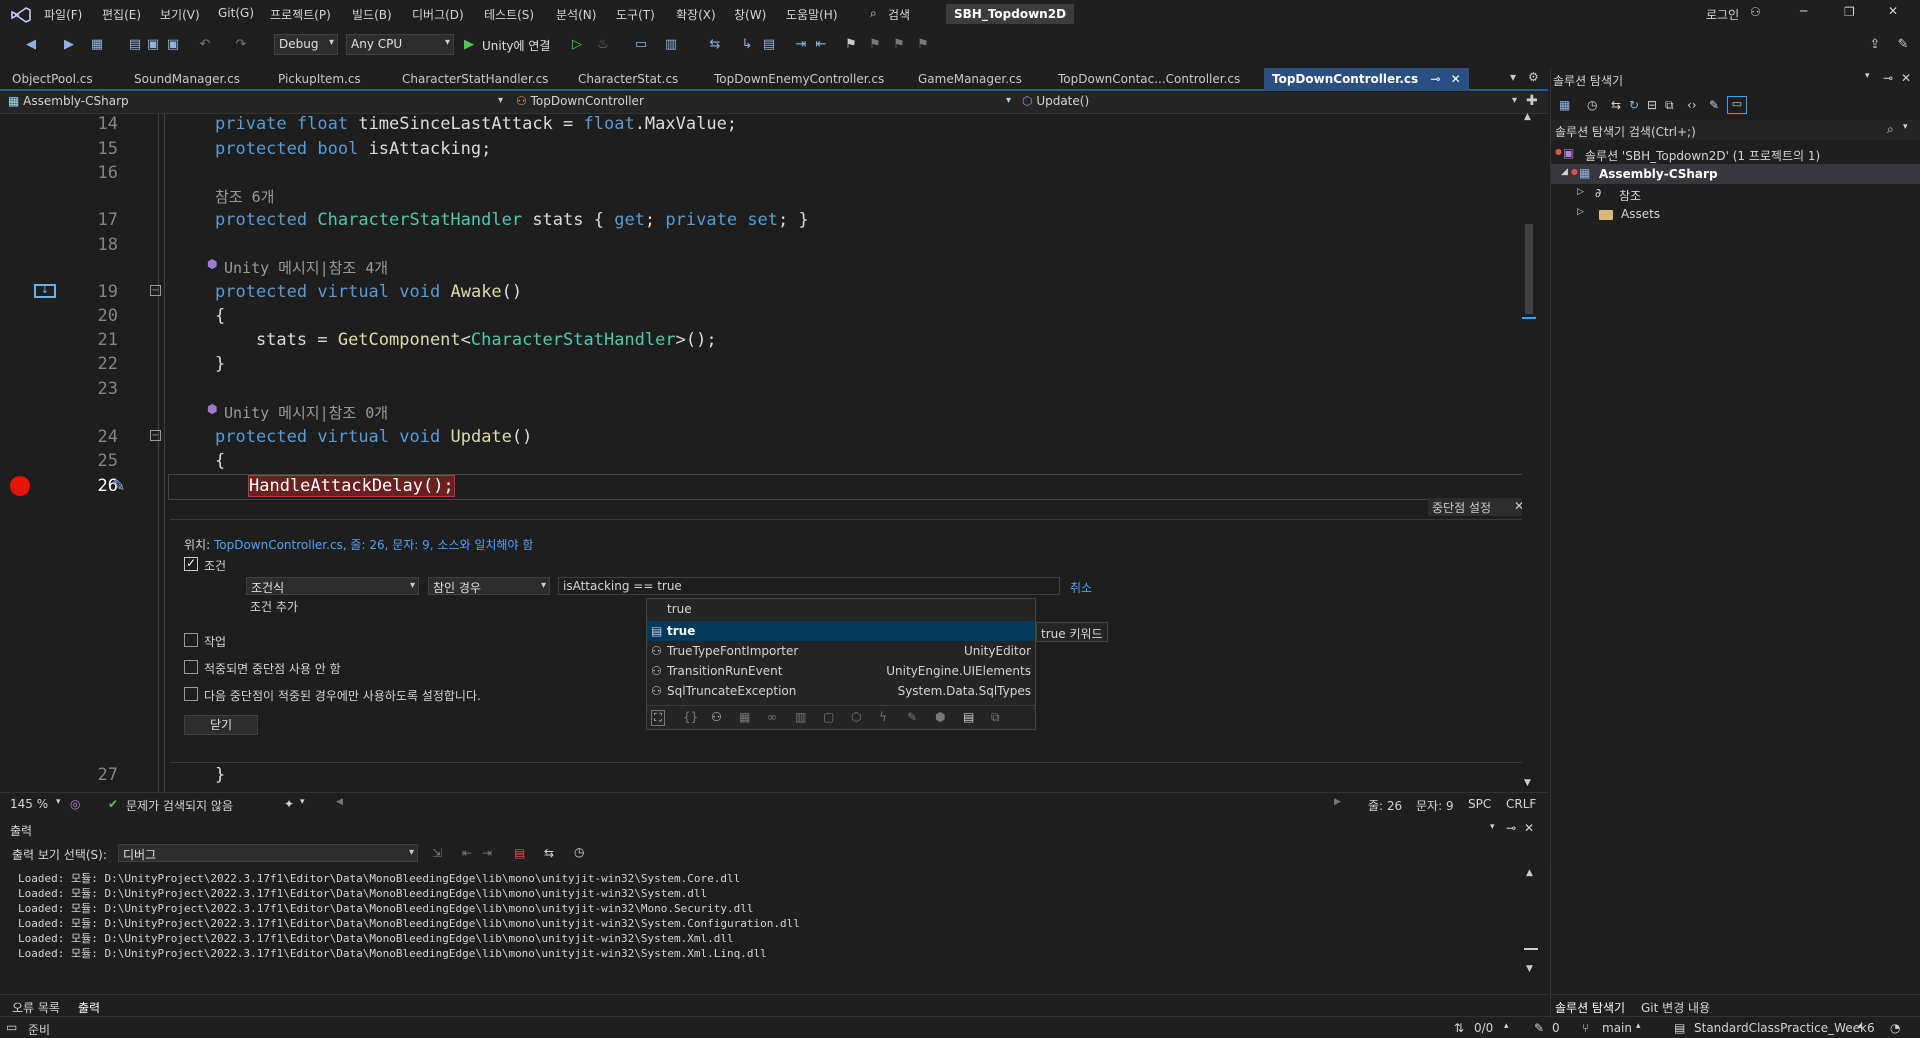 This screenshot has width=1920, height=1038. What do you see at coordinates (800, 717) in the screenshot?
I see `interface-filter-icon: ▥` at bounding box center [800, 717].